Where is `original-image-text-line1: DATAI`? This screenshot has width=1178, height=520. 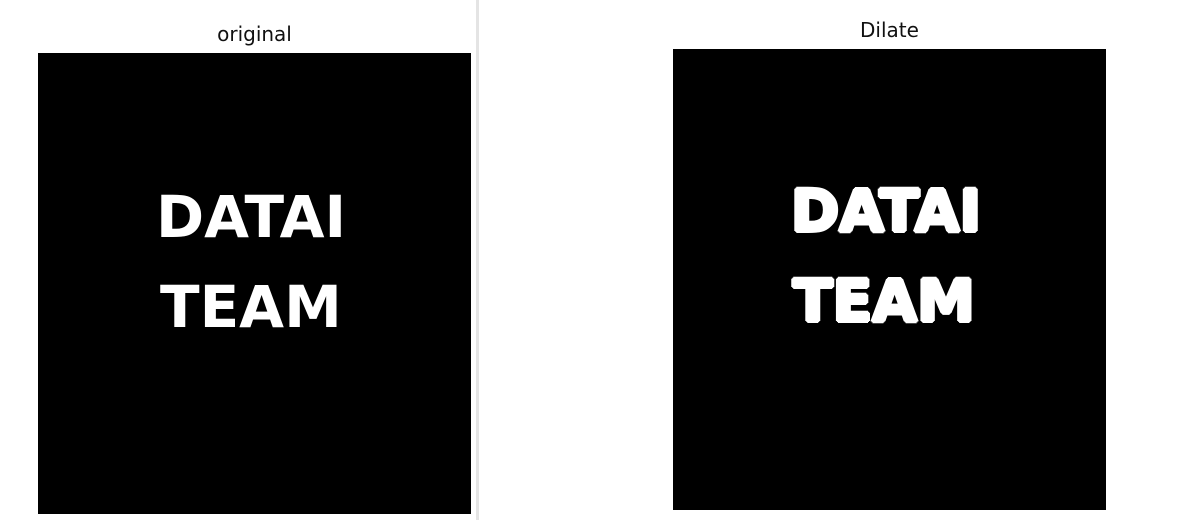
original-image-text-line1: DATAI is located at coordinates (251, 217).